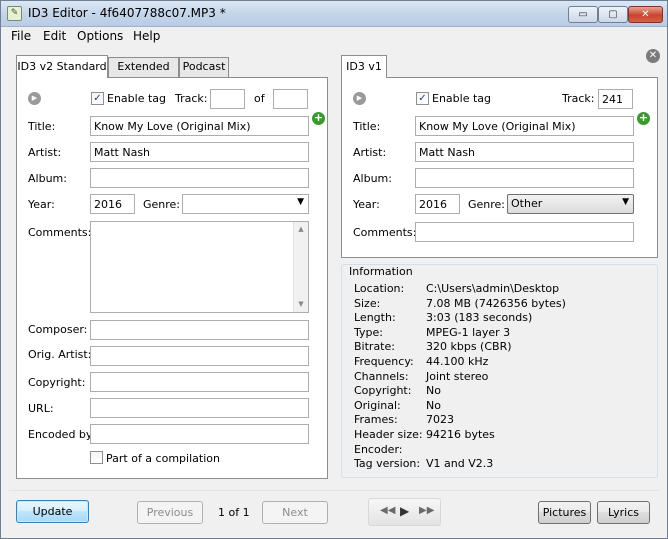  I want to click on v2-title-label: Title:, so click(42, 126).